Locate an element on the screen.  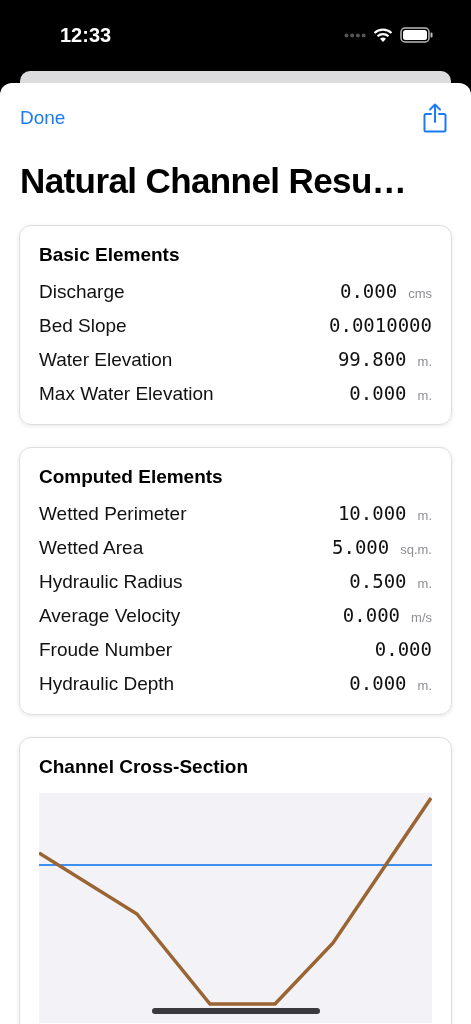
row-label: Hydraulic Radius is located at coordinates (111, 582).